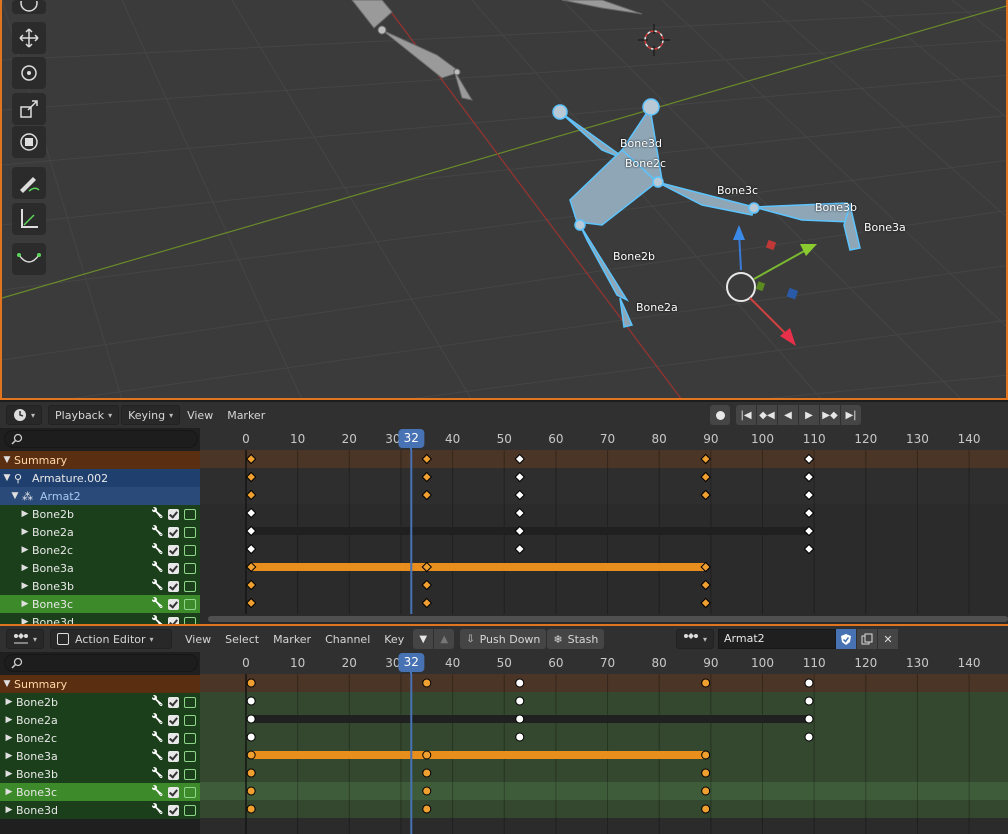  What do you see at coordinates (767, 415) in the screenshot?
I see `prev-keyframe-button: ◆◀` at bounding box center [767, 415].